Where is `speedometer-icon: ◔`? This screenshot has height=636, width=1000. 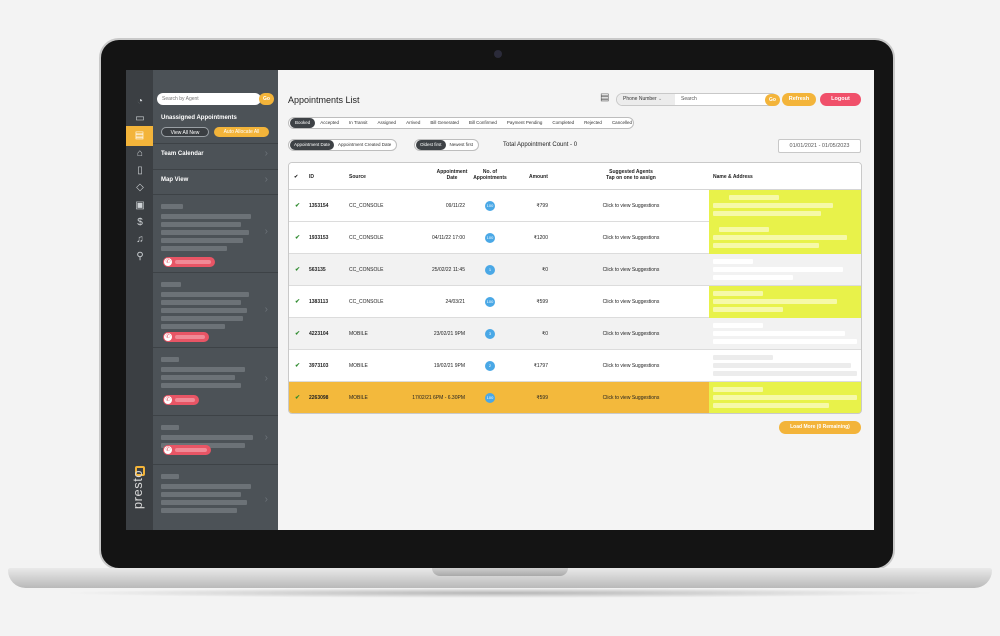
speedometer-icon: ◔ is located at coordinates (140, 102).